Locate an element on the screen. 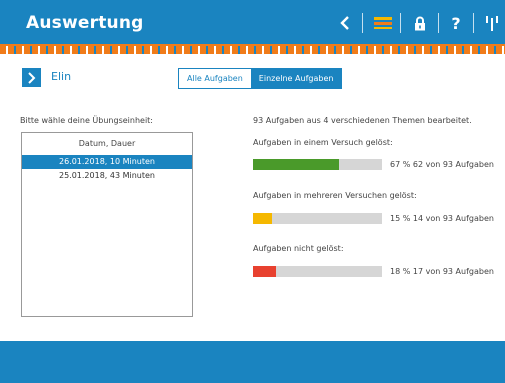 This screenshot has width=505, height=383. student-name: Elin is located at coordinates (61, 76).